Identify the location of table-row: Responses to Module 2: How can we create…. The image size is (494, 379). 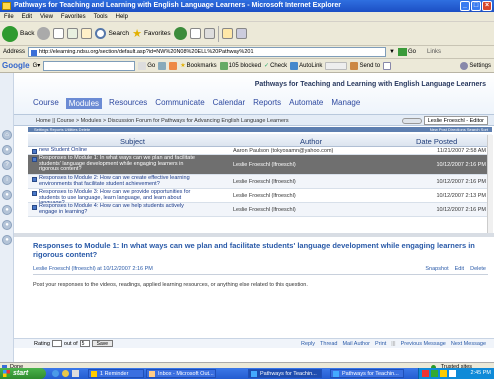
(260, 182).